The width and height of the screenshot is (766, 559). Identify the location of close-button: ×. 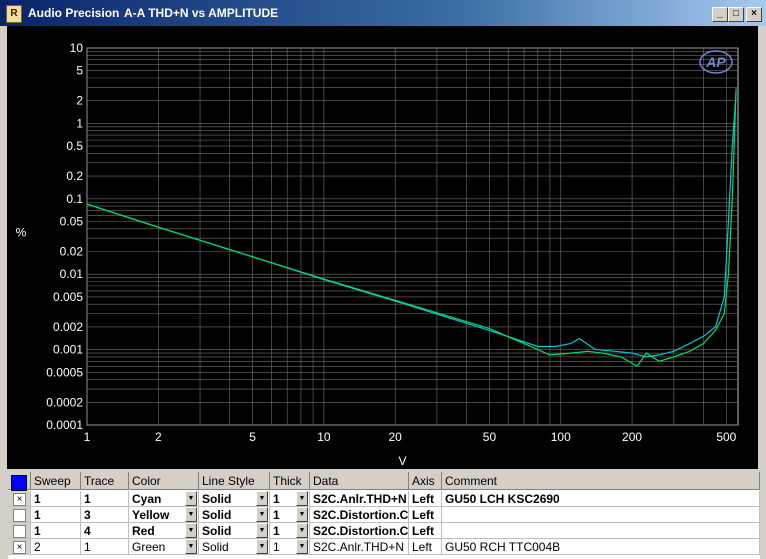
(754, 14).